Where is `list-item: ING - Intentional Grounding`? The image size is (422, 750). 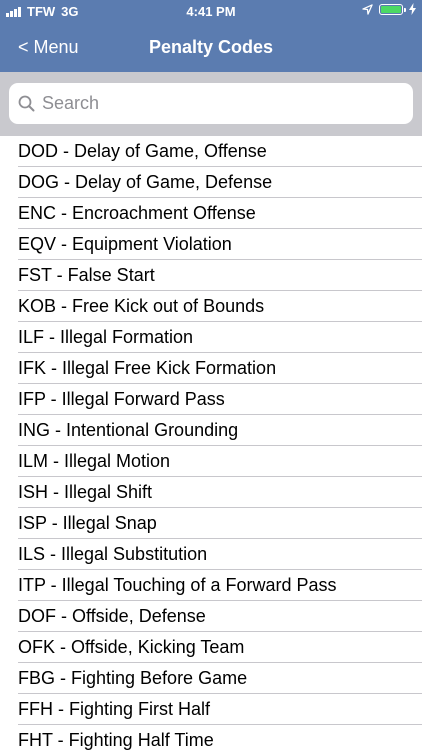 list-item: ING - Intentional Grounding is located at coordinates (211, 430).